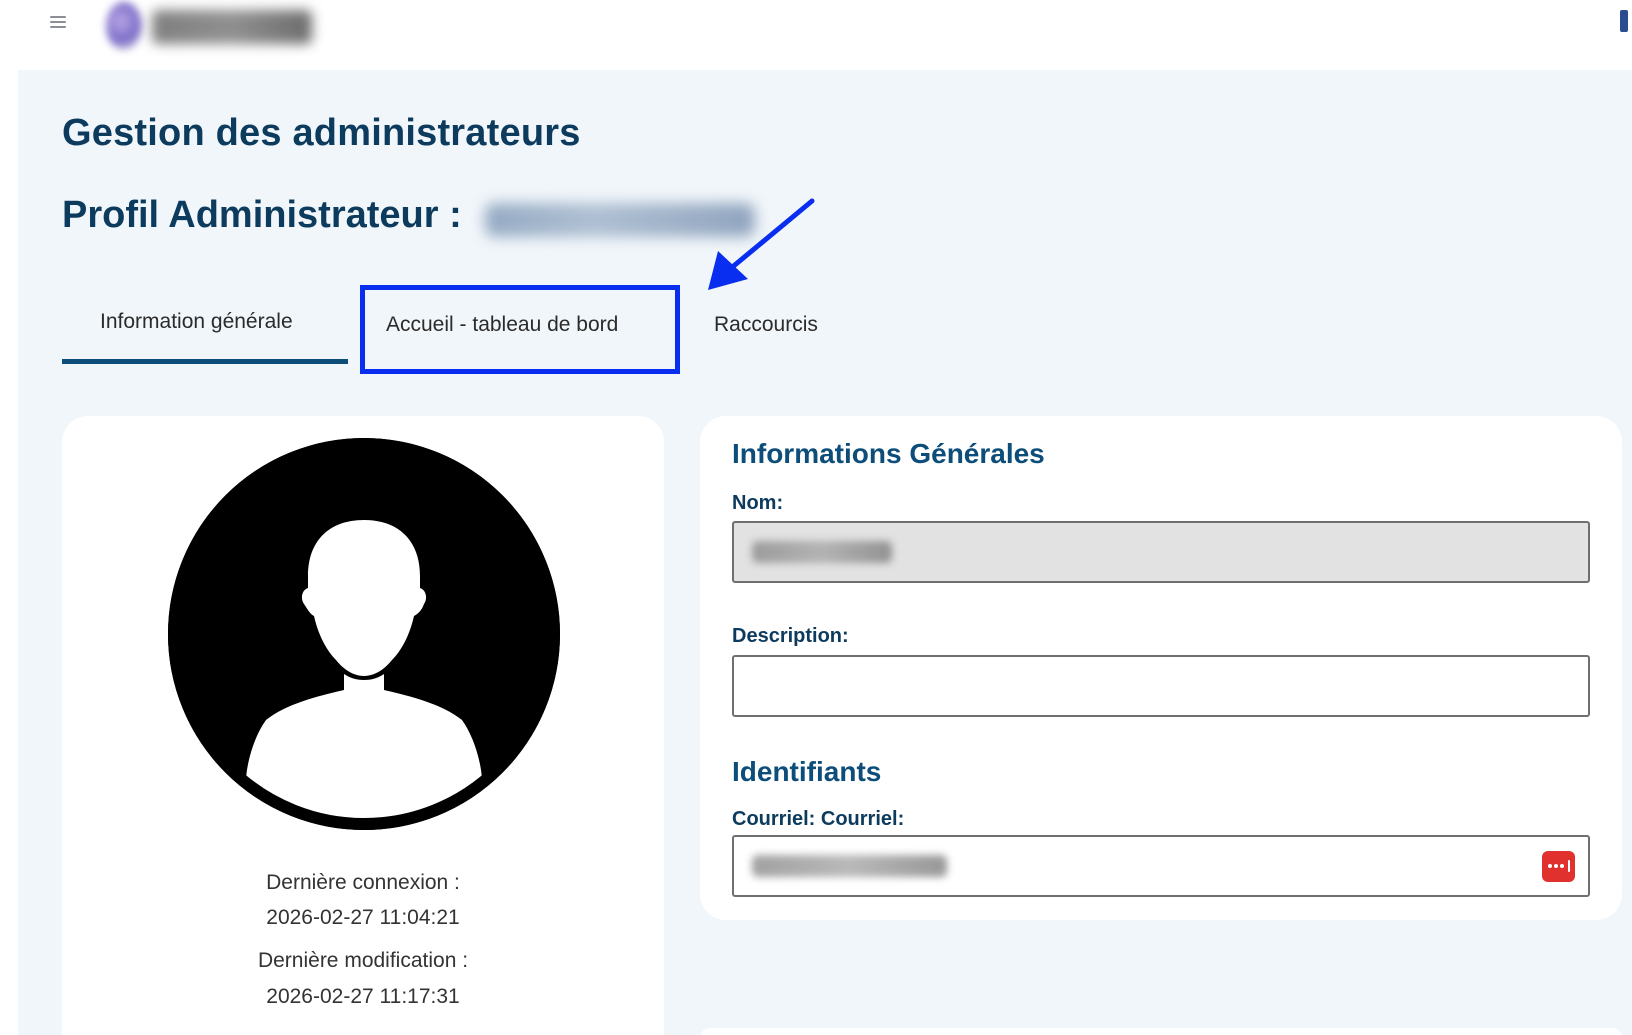 Image resolution: width=1632 pixels, height=1035 pixels. I want to click on section-title-identifiants: Identifiants, so click(807, 771).